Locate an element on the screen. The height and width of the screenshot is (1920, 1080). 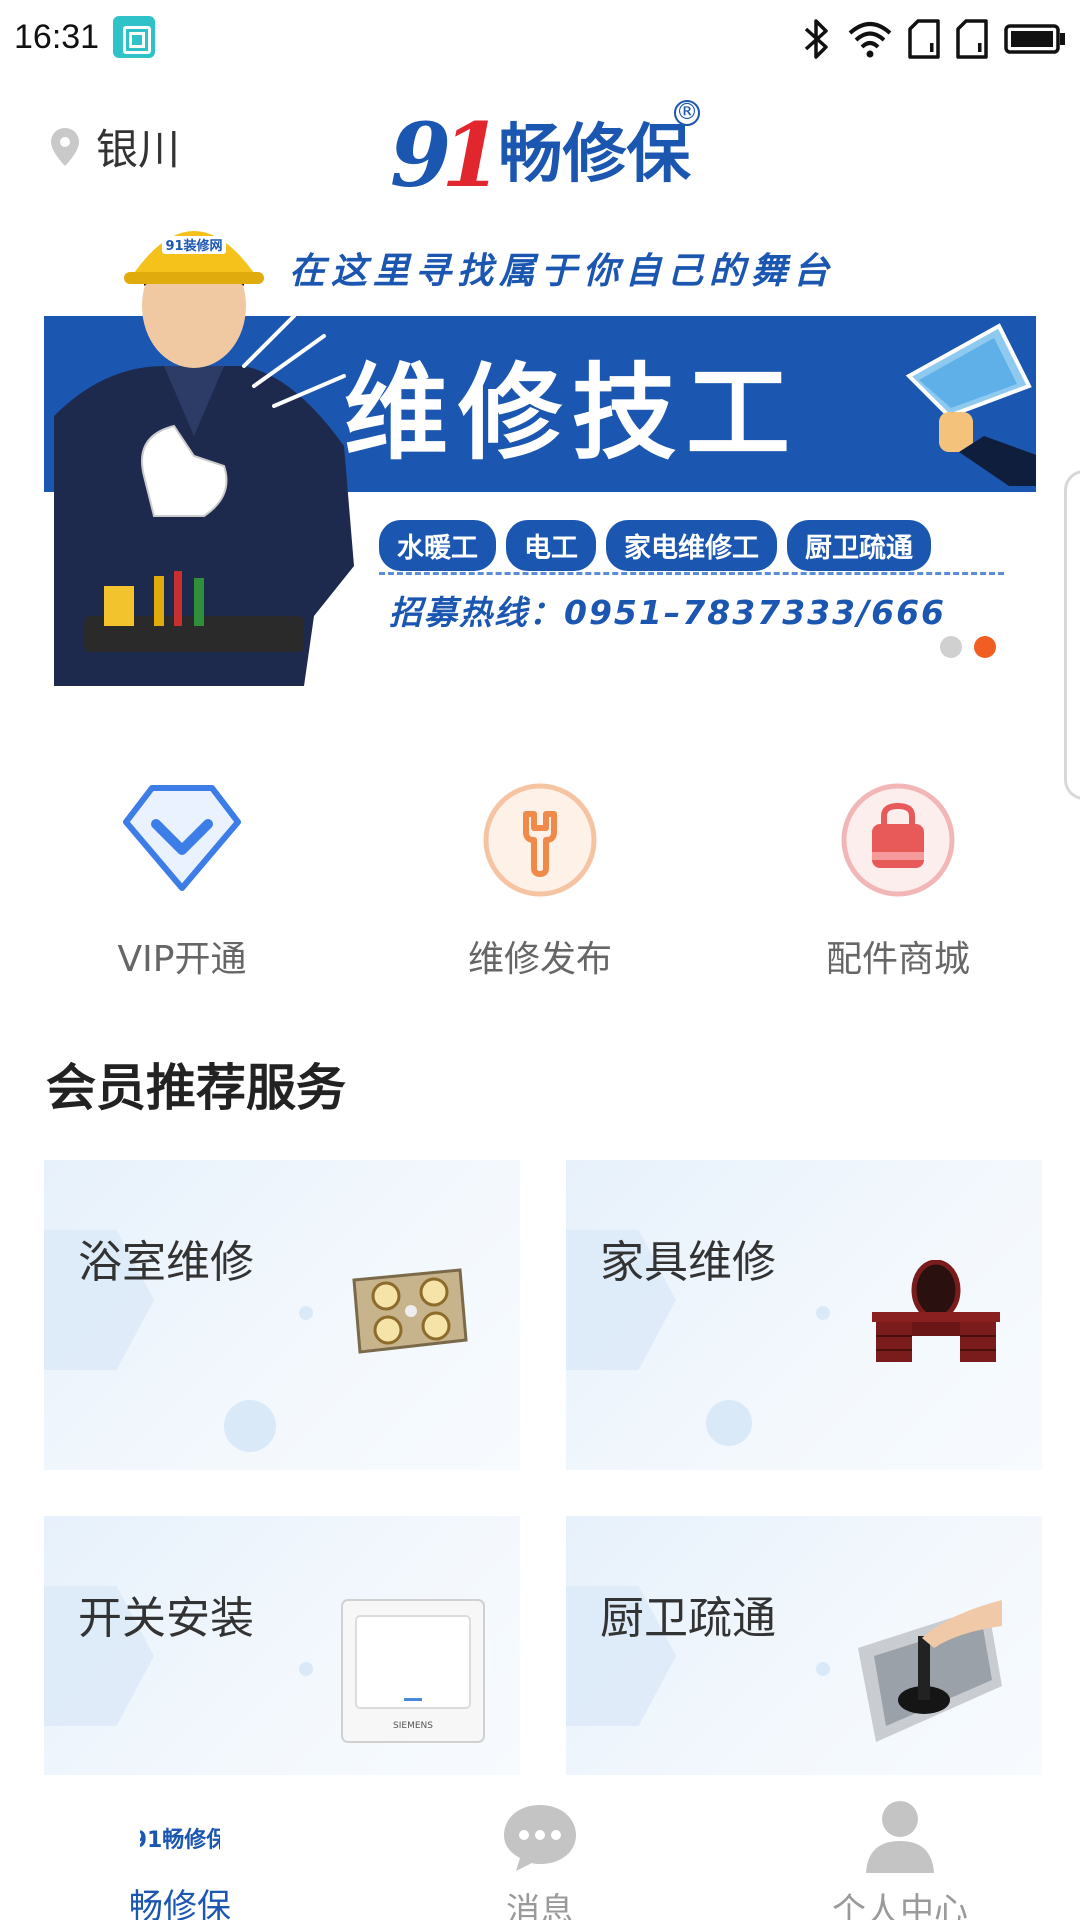
person-icon is located at coordinates (900, 1837).